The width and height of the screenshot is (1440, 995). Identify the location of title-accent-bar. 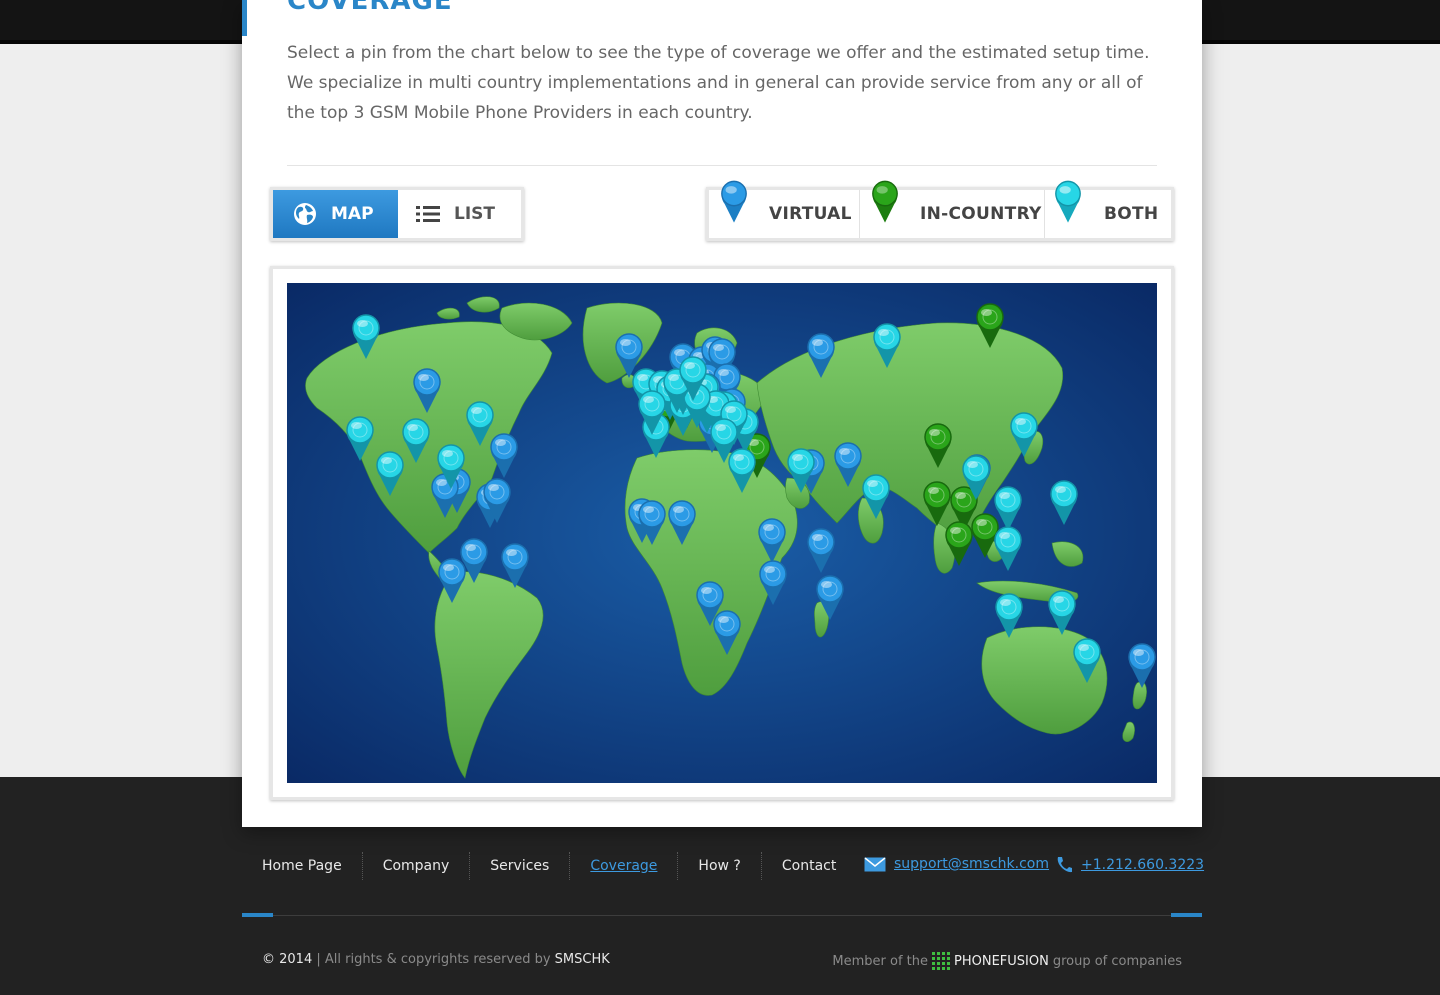
(244, 18).